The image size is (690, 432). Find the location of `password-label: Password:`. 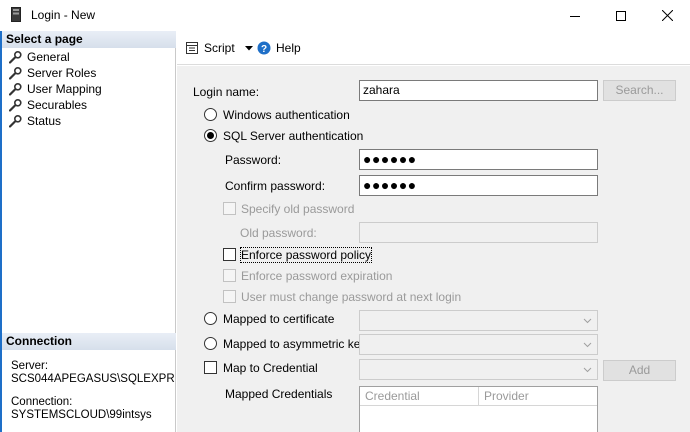

password-label: Password: is located at coordinates (253, 160).